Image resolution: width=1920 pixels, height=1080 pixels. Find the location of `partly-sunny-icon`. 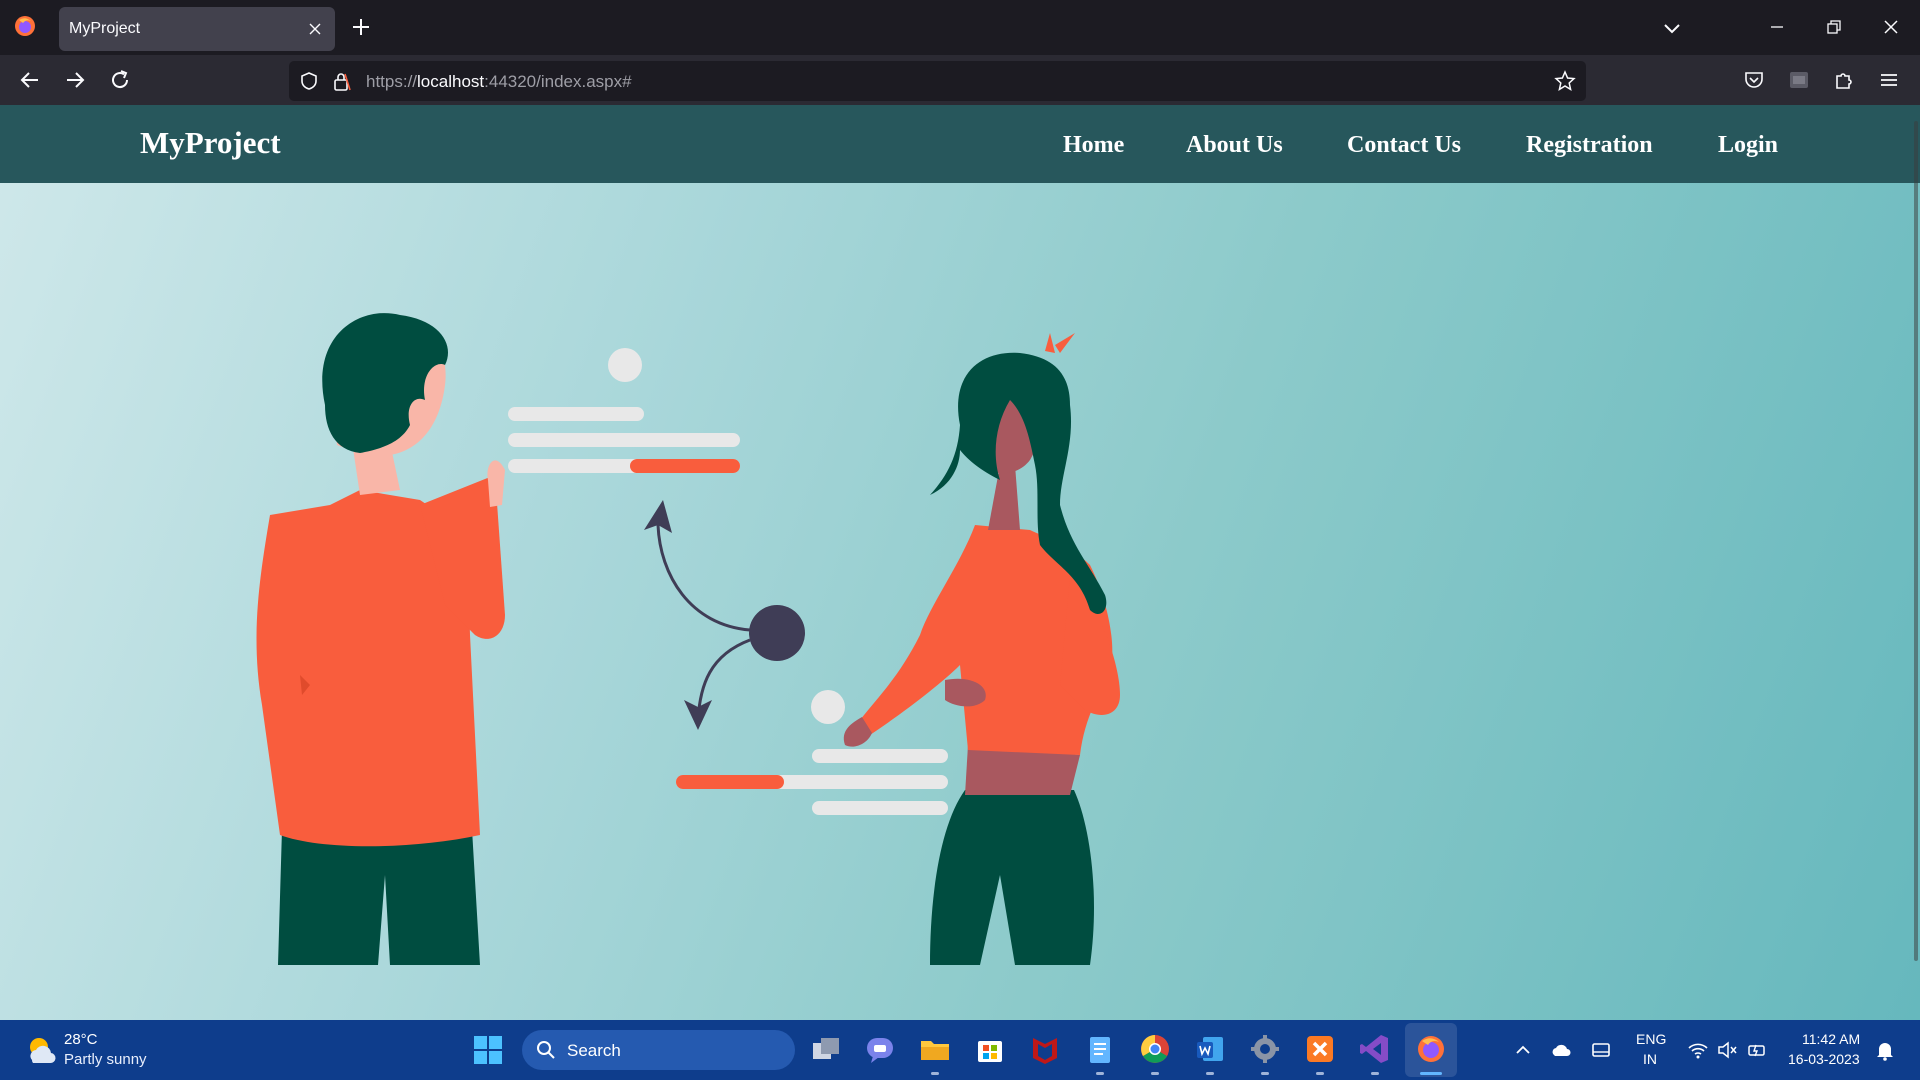

partly-sunny-icon is located at coordinates (41, 1050).